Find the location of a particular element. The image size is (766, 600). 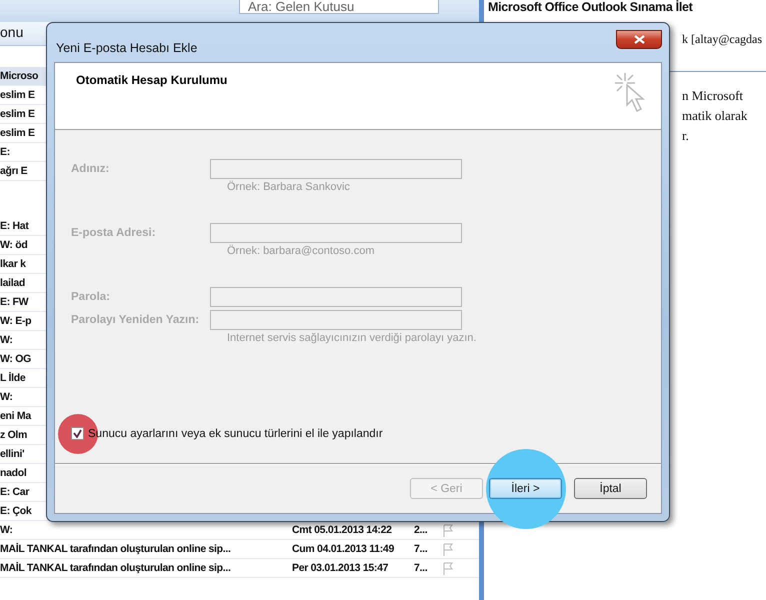

cursor-sparkle-icon is located at coordinates (631, 93).